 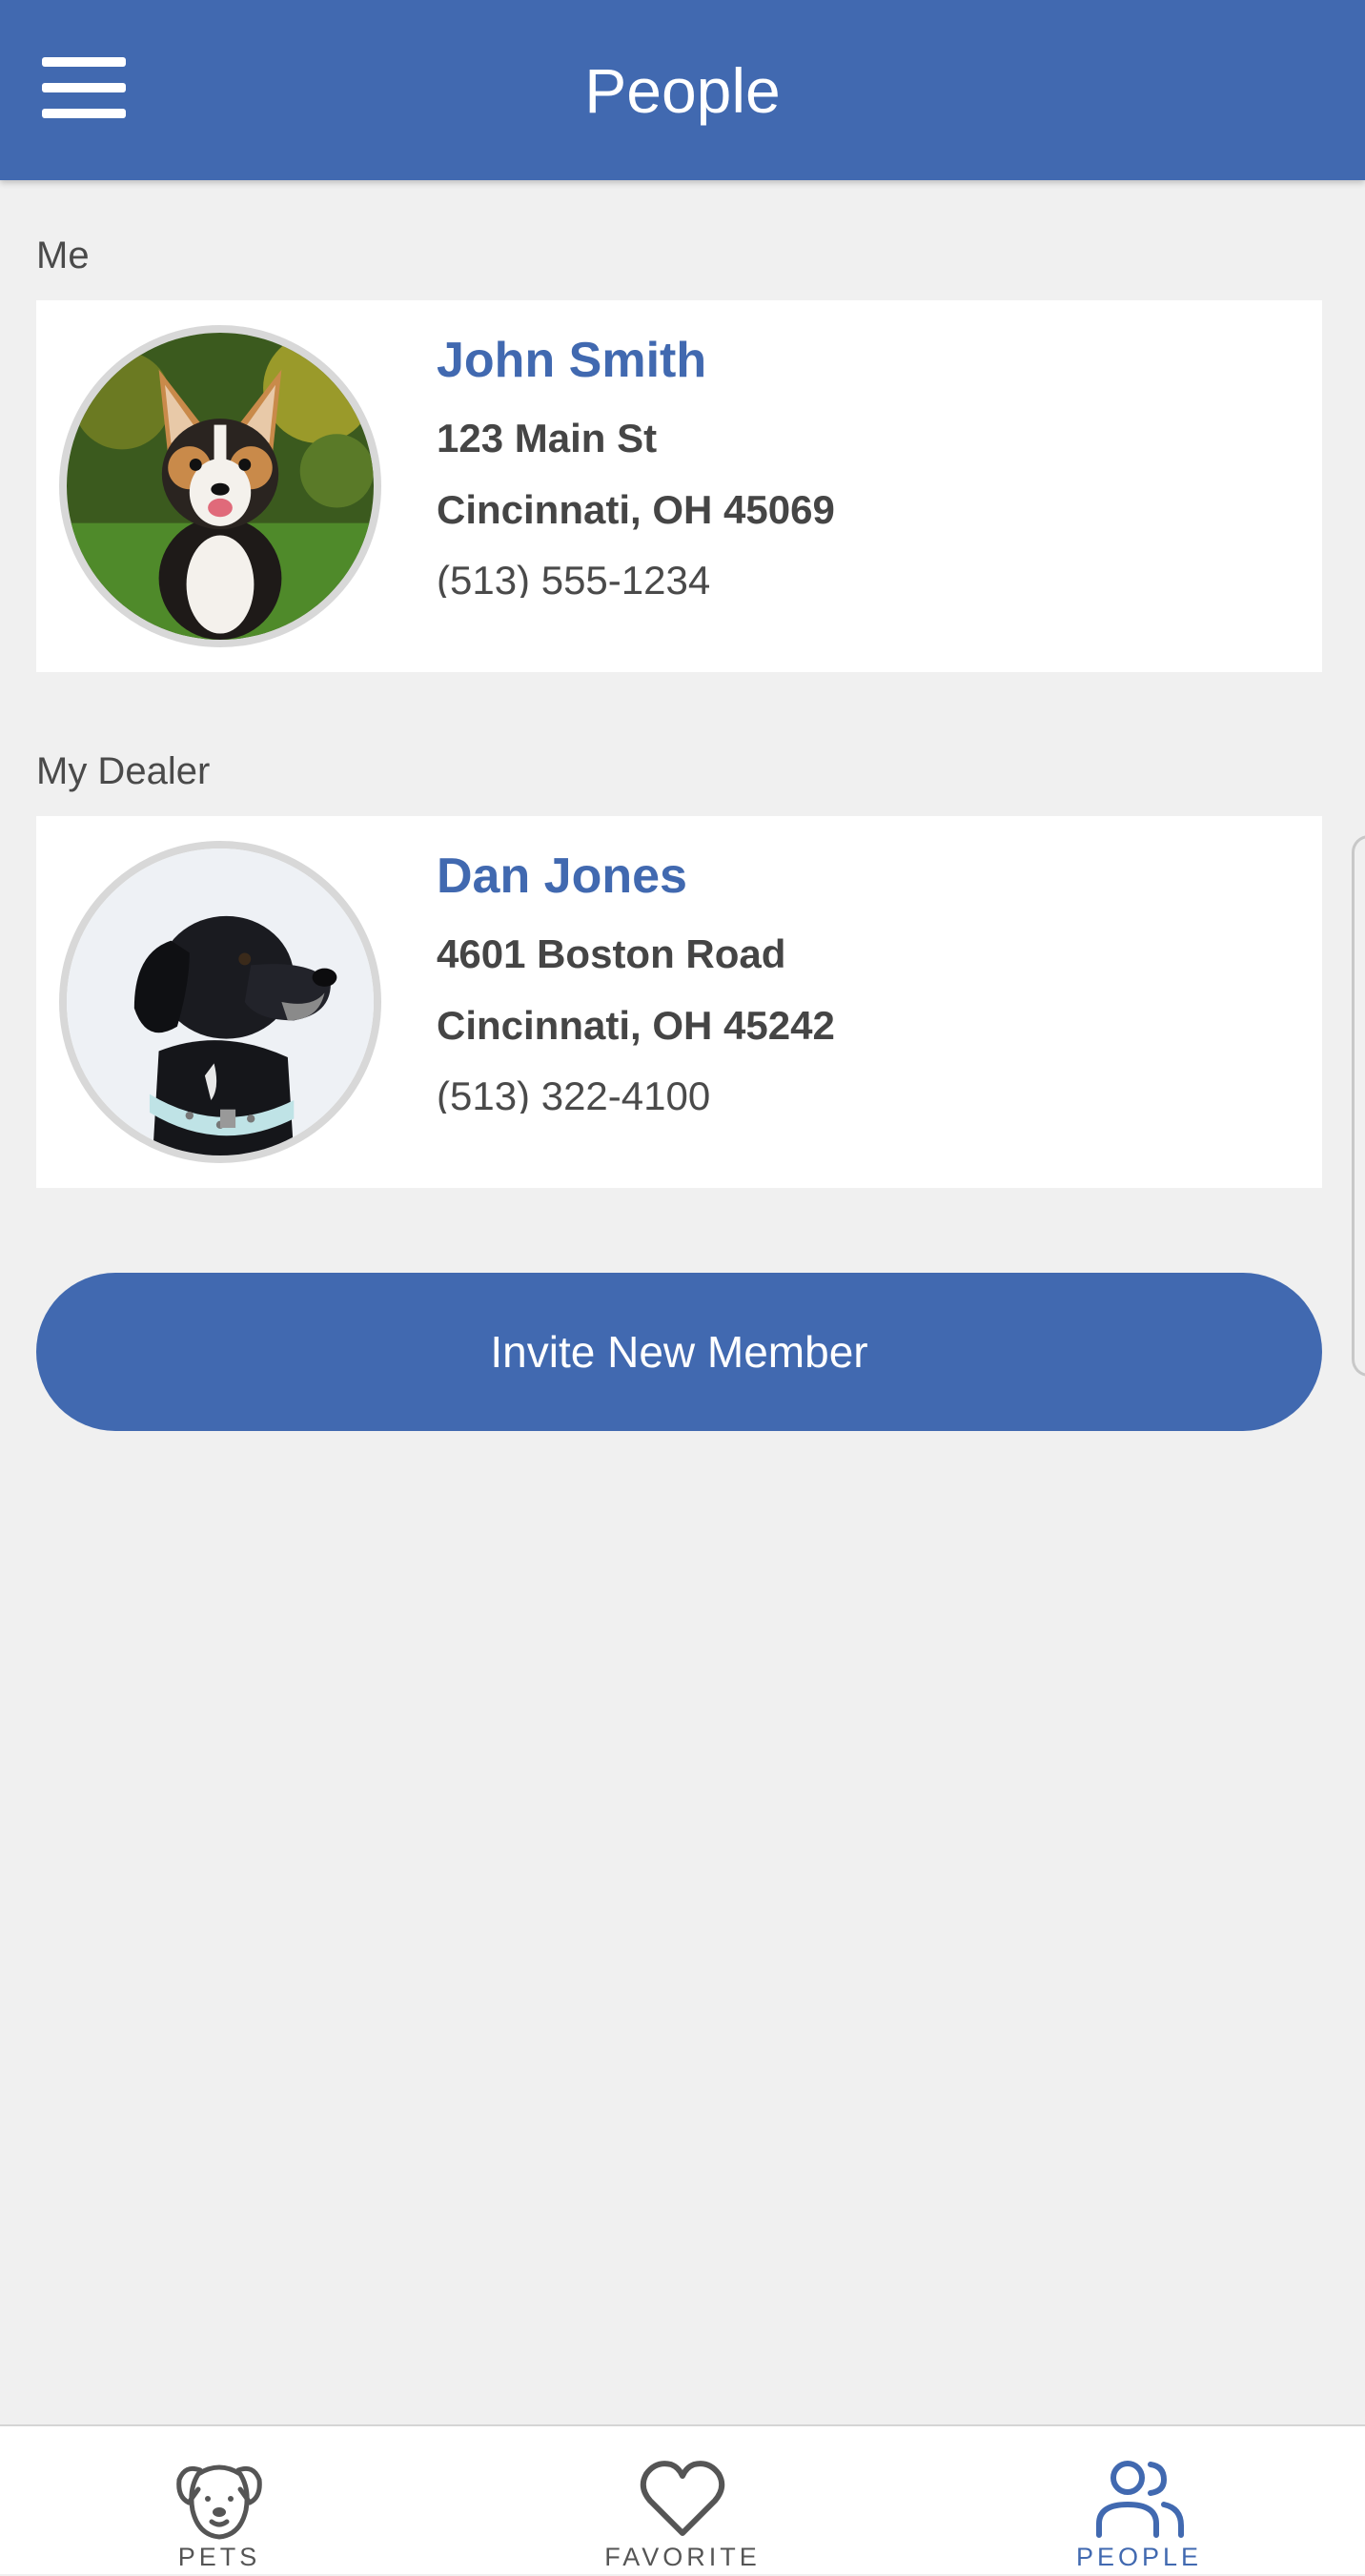 I want to click on me-phone: (513) 555-1234, so click(x=636, y=577).